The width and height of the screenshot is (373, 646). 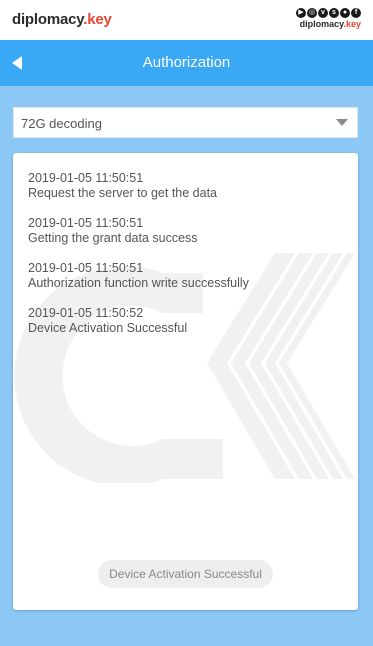 I want to click on log-message: Device Activation Successful, so click(x=108, y=328).